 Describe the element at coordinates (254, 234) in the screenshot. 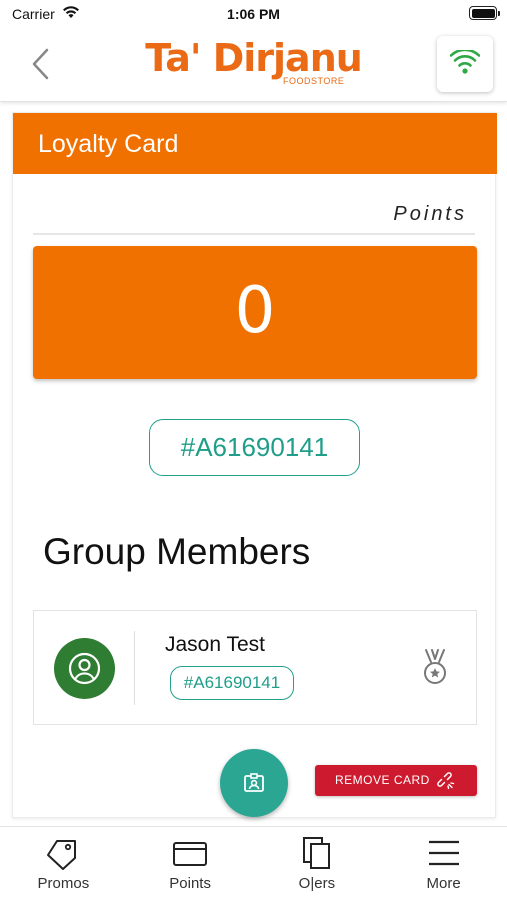

I see `divider` at that location.